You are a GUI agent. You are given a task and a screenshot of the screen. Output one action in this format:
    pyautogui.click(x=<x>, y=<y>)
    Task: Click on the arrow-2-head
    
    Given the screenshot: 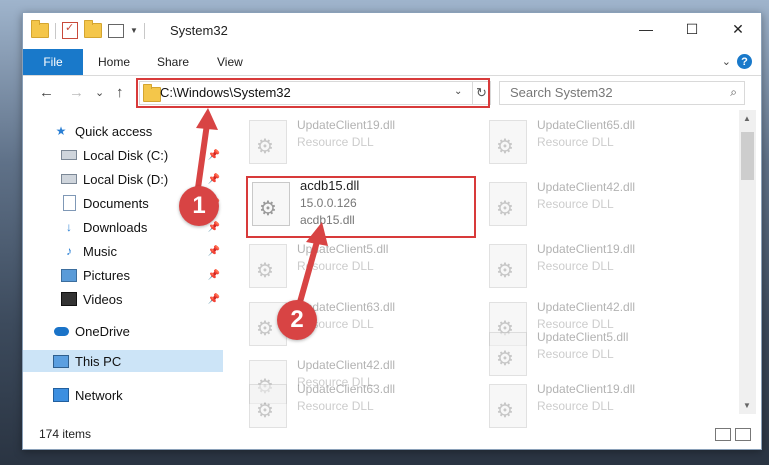 What is the action you would take?
    pyautogui.click(x=317, y=234)
    